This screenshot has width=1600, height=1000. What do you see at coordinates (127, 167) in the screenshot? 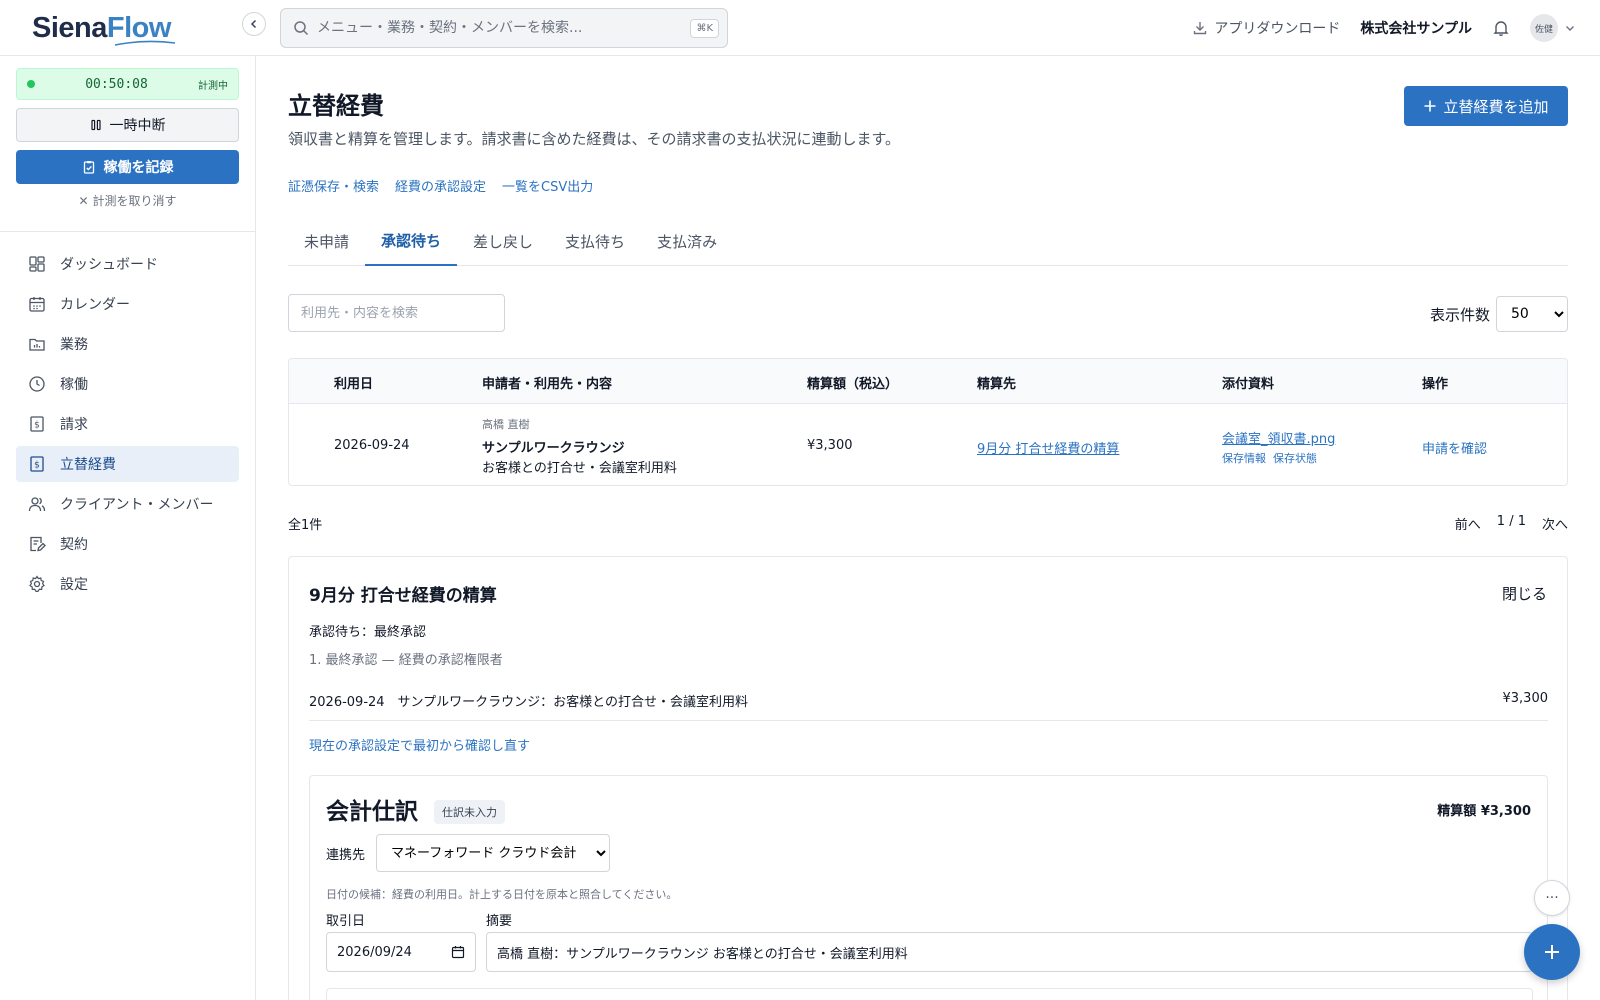
I see `record-work-button: 稼働を記録` at bounding box center [127, 167].